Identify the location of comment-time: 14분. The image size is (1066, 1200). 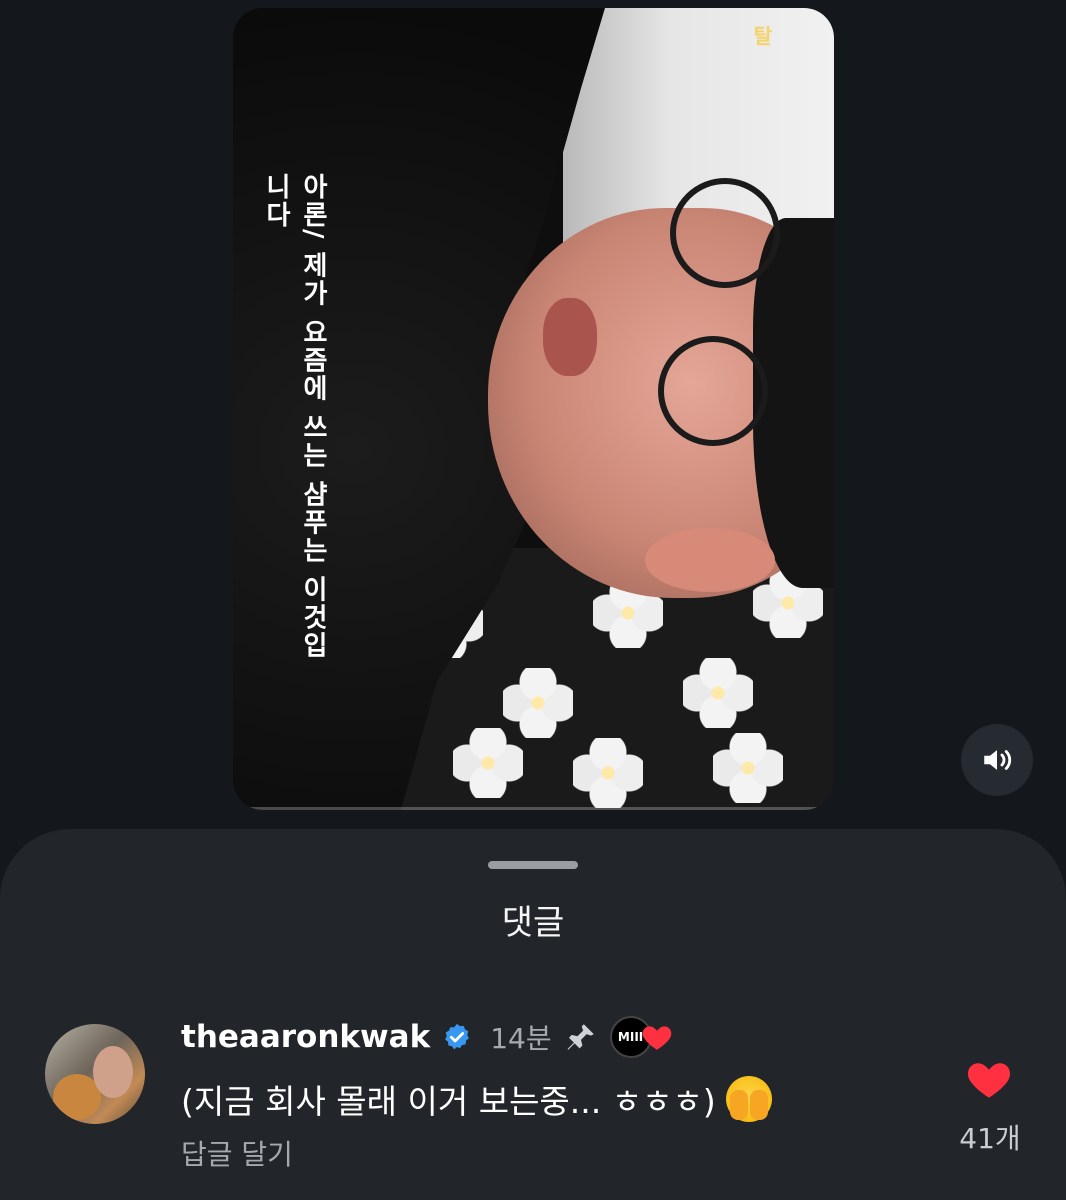
(521, 1038).